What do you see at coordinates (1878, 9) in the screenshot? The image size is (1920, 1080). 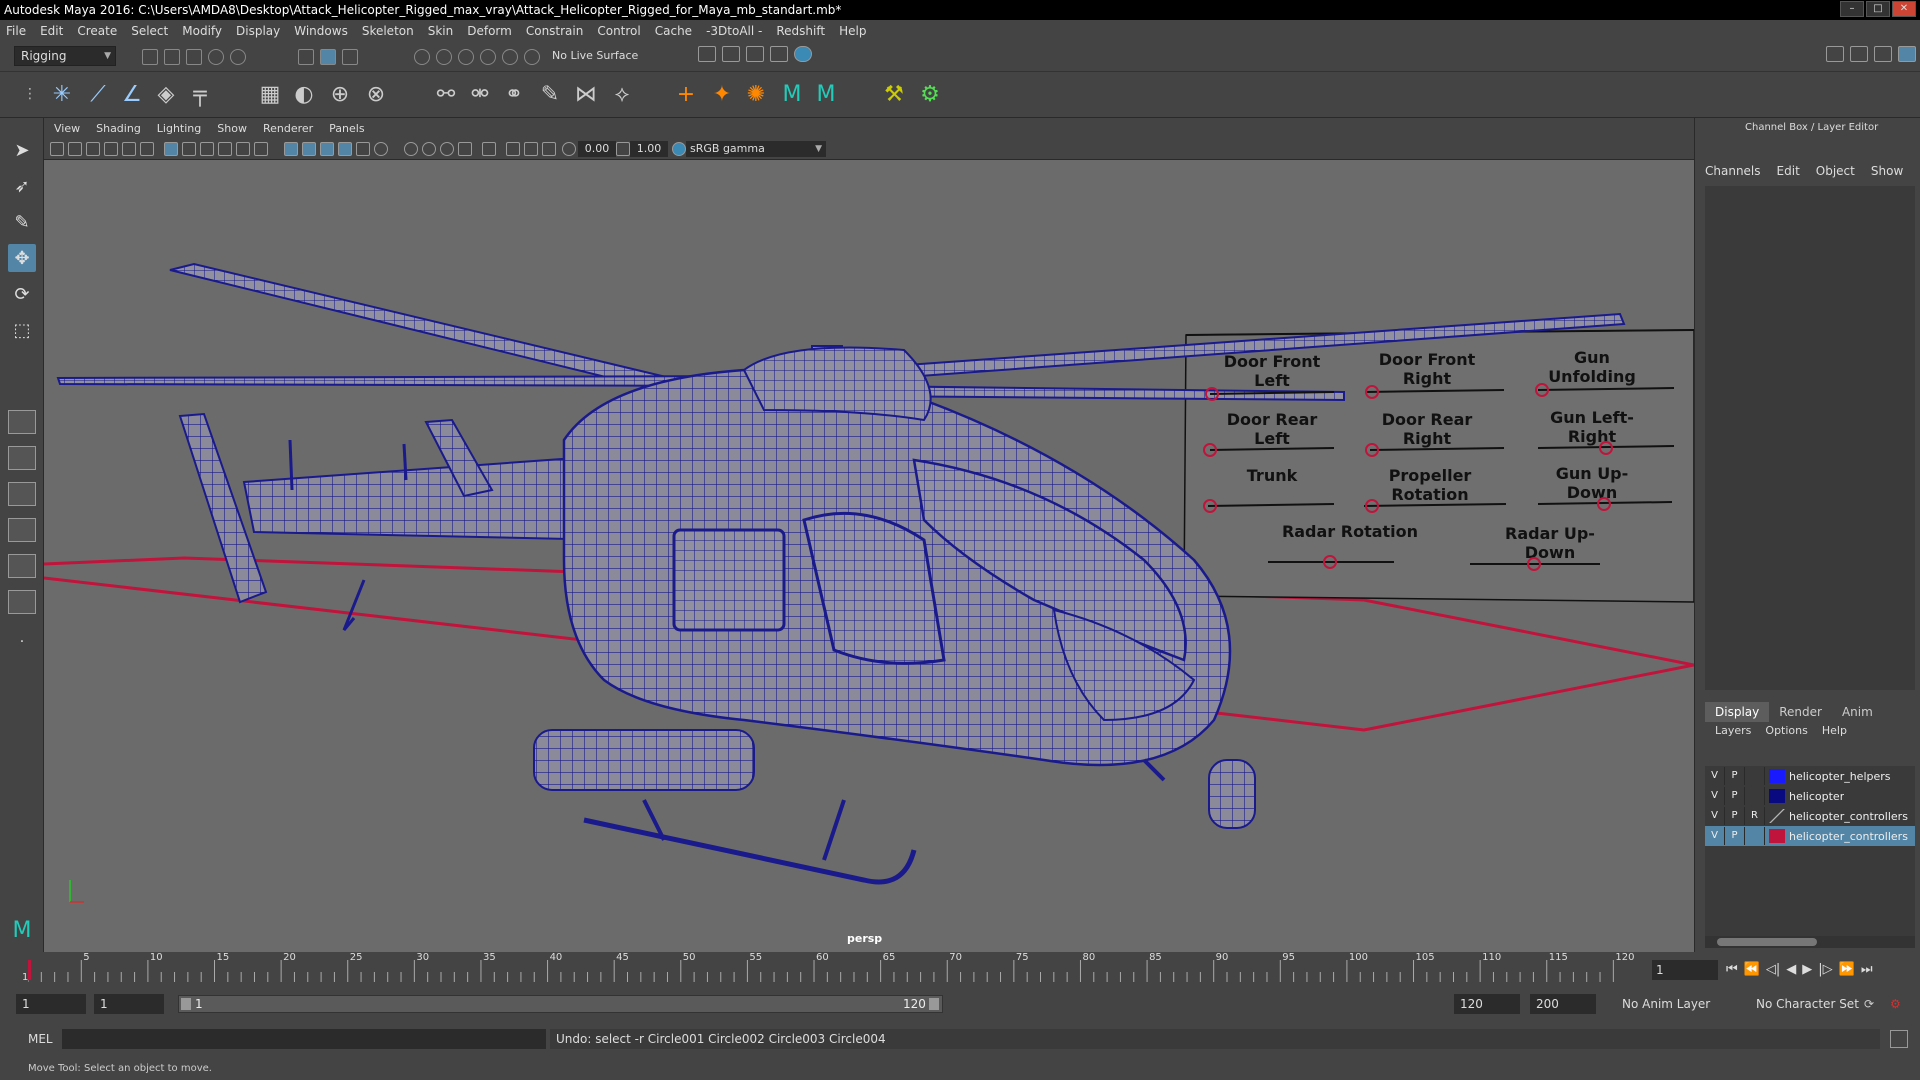 I see `maximize-button: □` at bounding box center [1878, 9].